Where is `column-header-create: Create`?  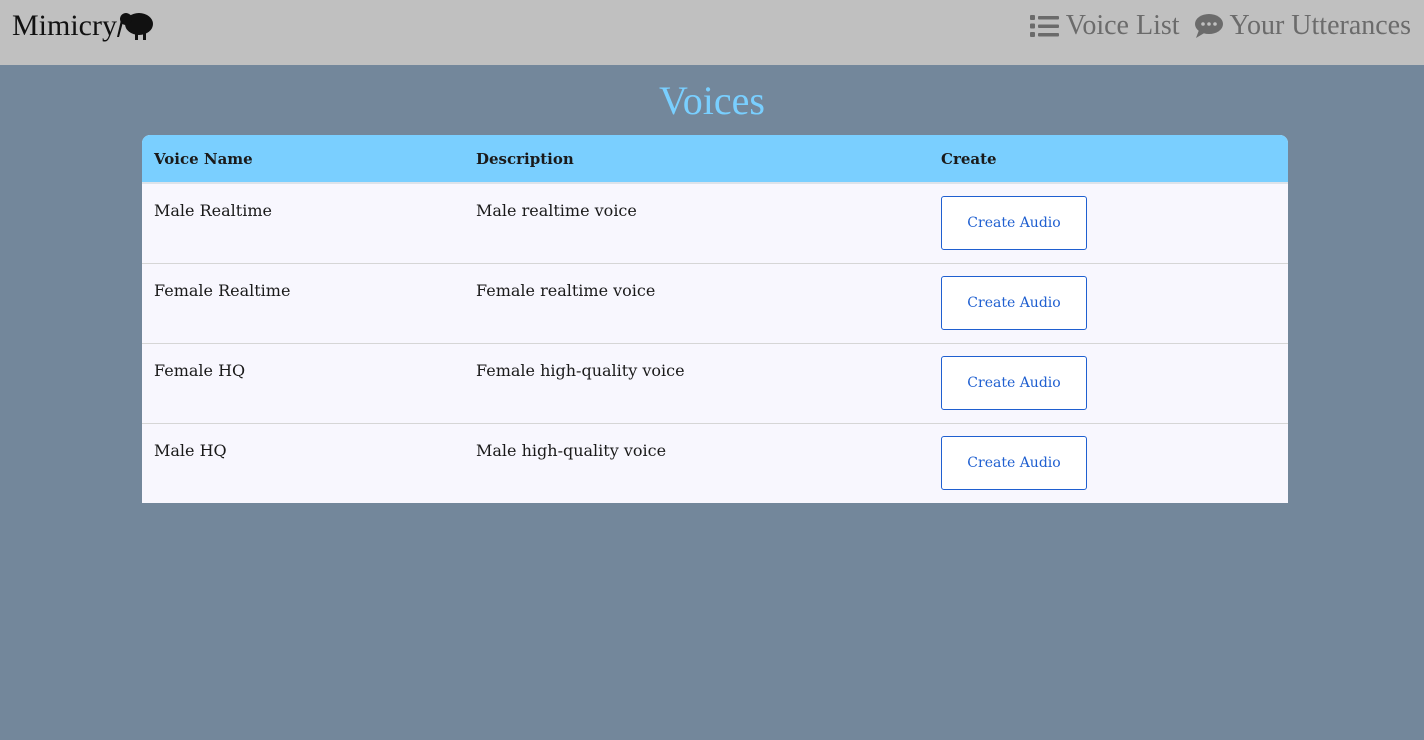
column-header-create: Create is located at coordinates (1108, 159).